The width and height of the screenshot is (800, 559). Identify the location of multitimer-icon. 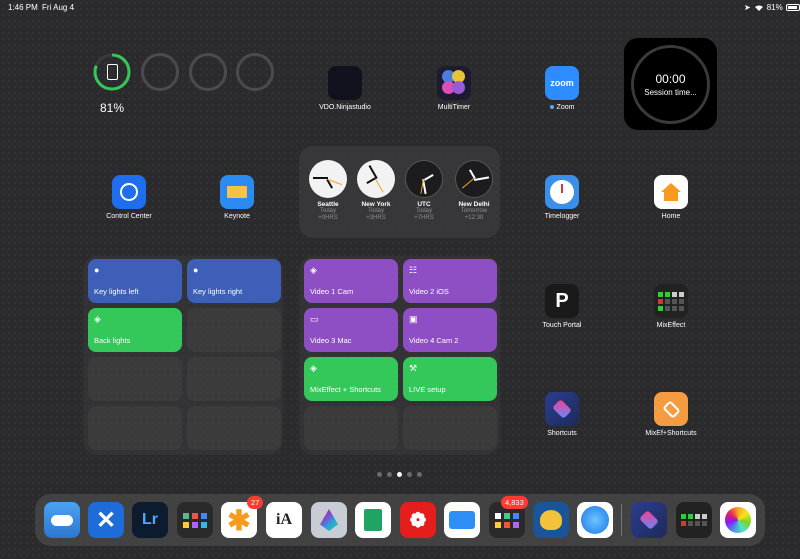
(454, 83).